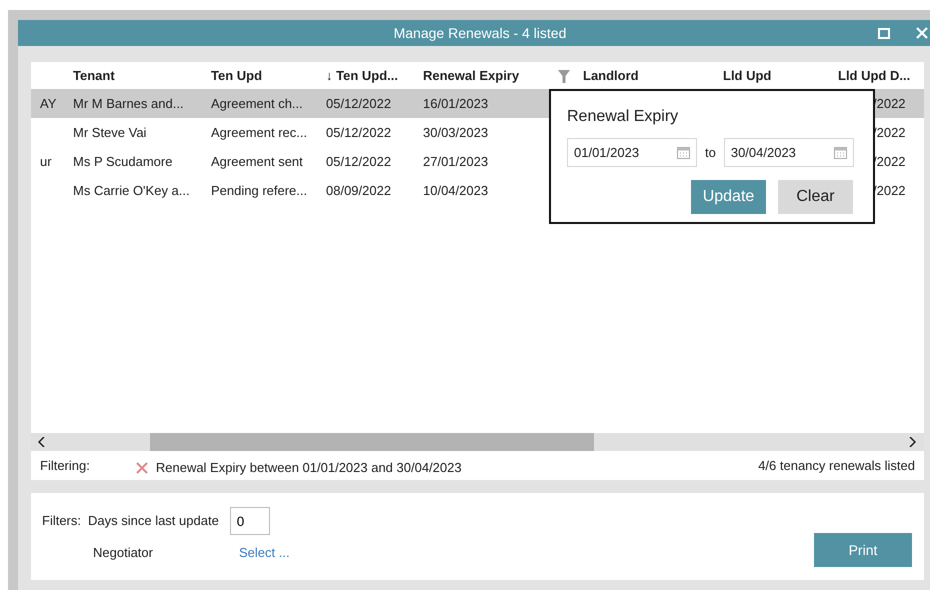 This screenshot has width=930, height=590. I want to click on print-button: Print, so click(863, 550).